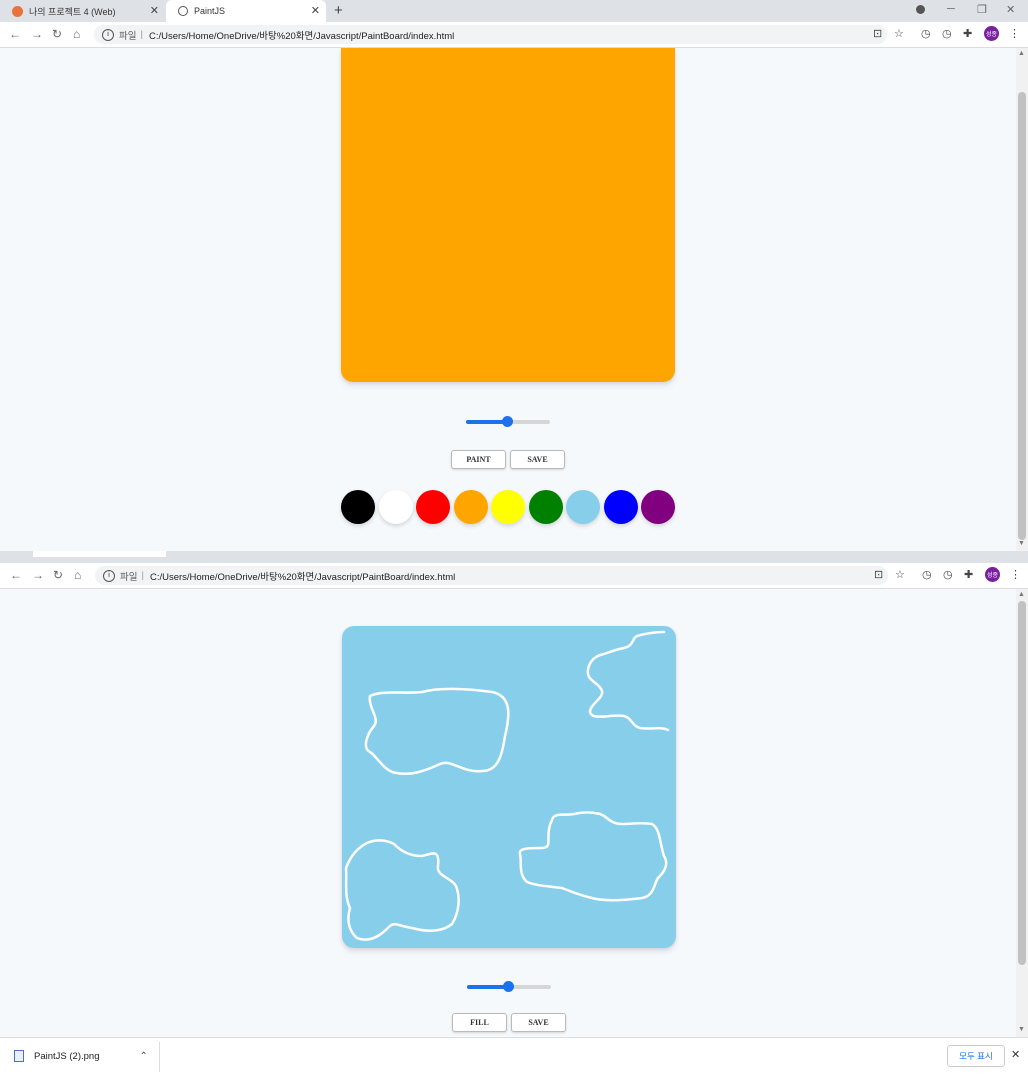 The image size is (1028, 1077). I want to click on new-tab-icon: +, so click(338, 10).